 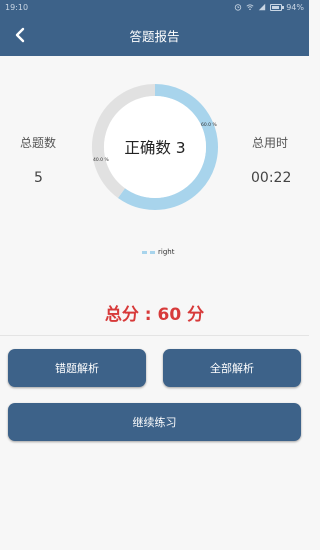 I want to click on continue-practice-button: 继续练习, so click(x=154, y=422).